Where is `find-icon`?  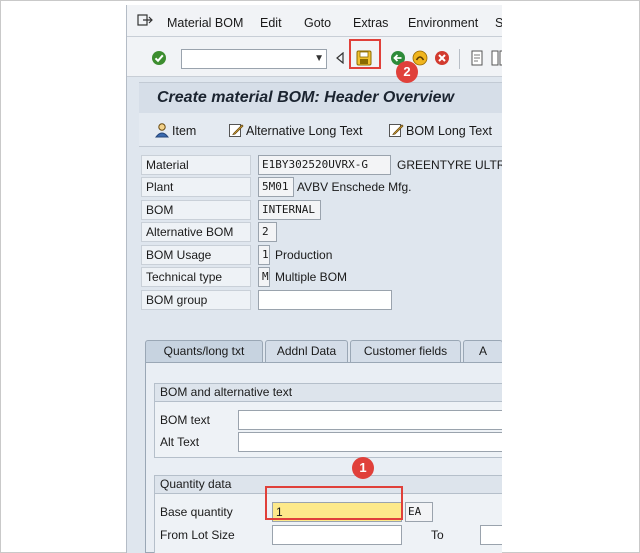 find-icon is located at coordinates (496, 59).